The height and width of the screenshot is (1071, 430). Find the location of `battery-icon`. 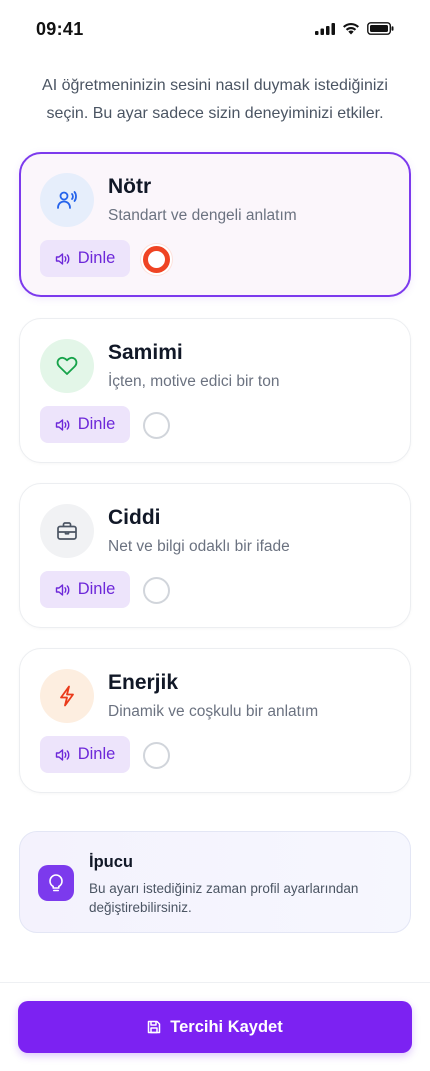

battery-icon is located at coordinates (380, 28).